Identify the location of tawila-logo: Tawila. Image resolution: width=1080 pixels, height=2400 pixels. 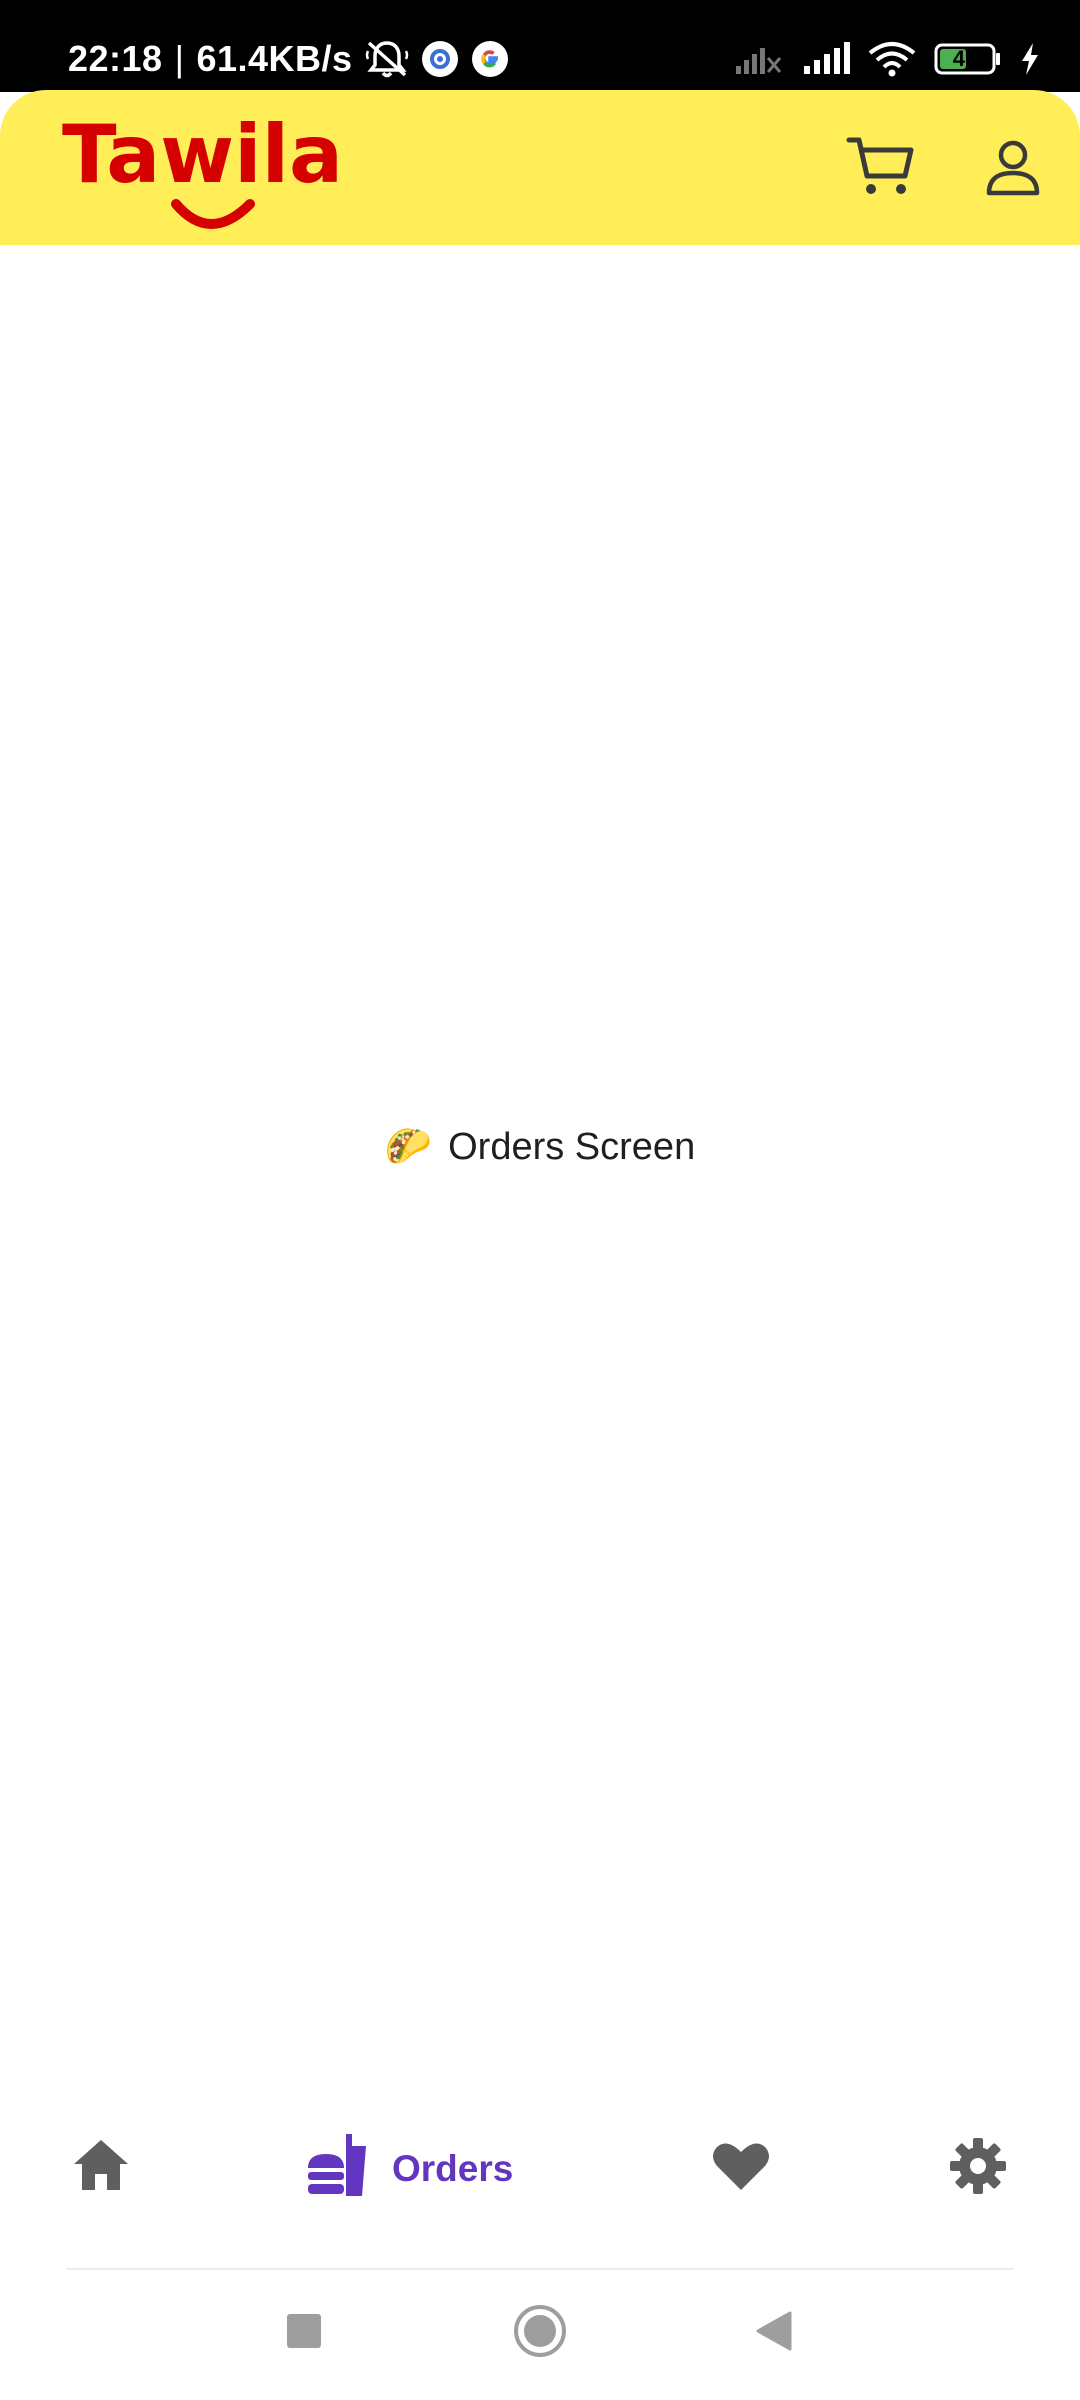
(203, 170).